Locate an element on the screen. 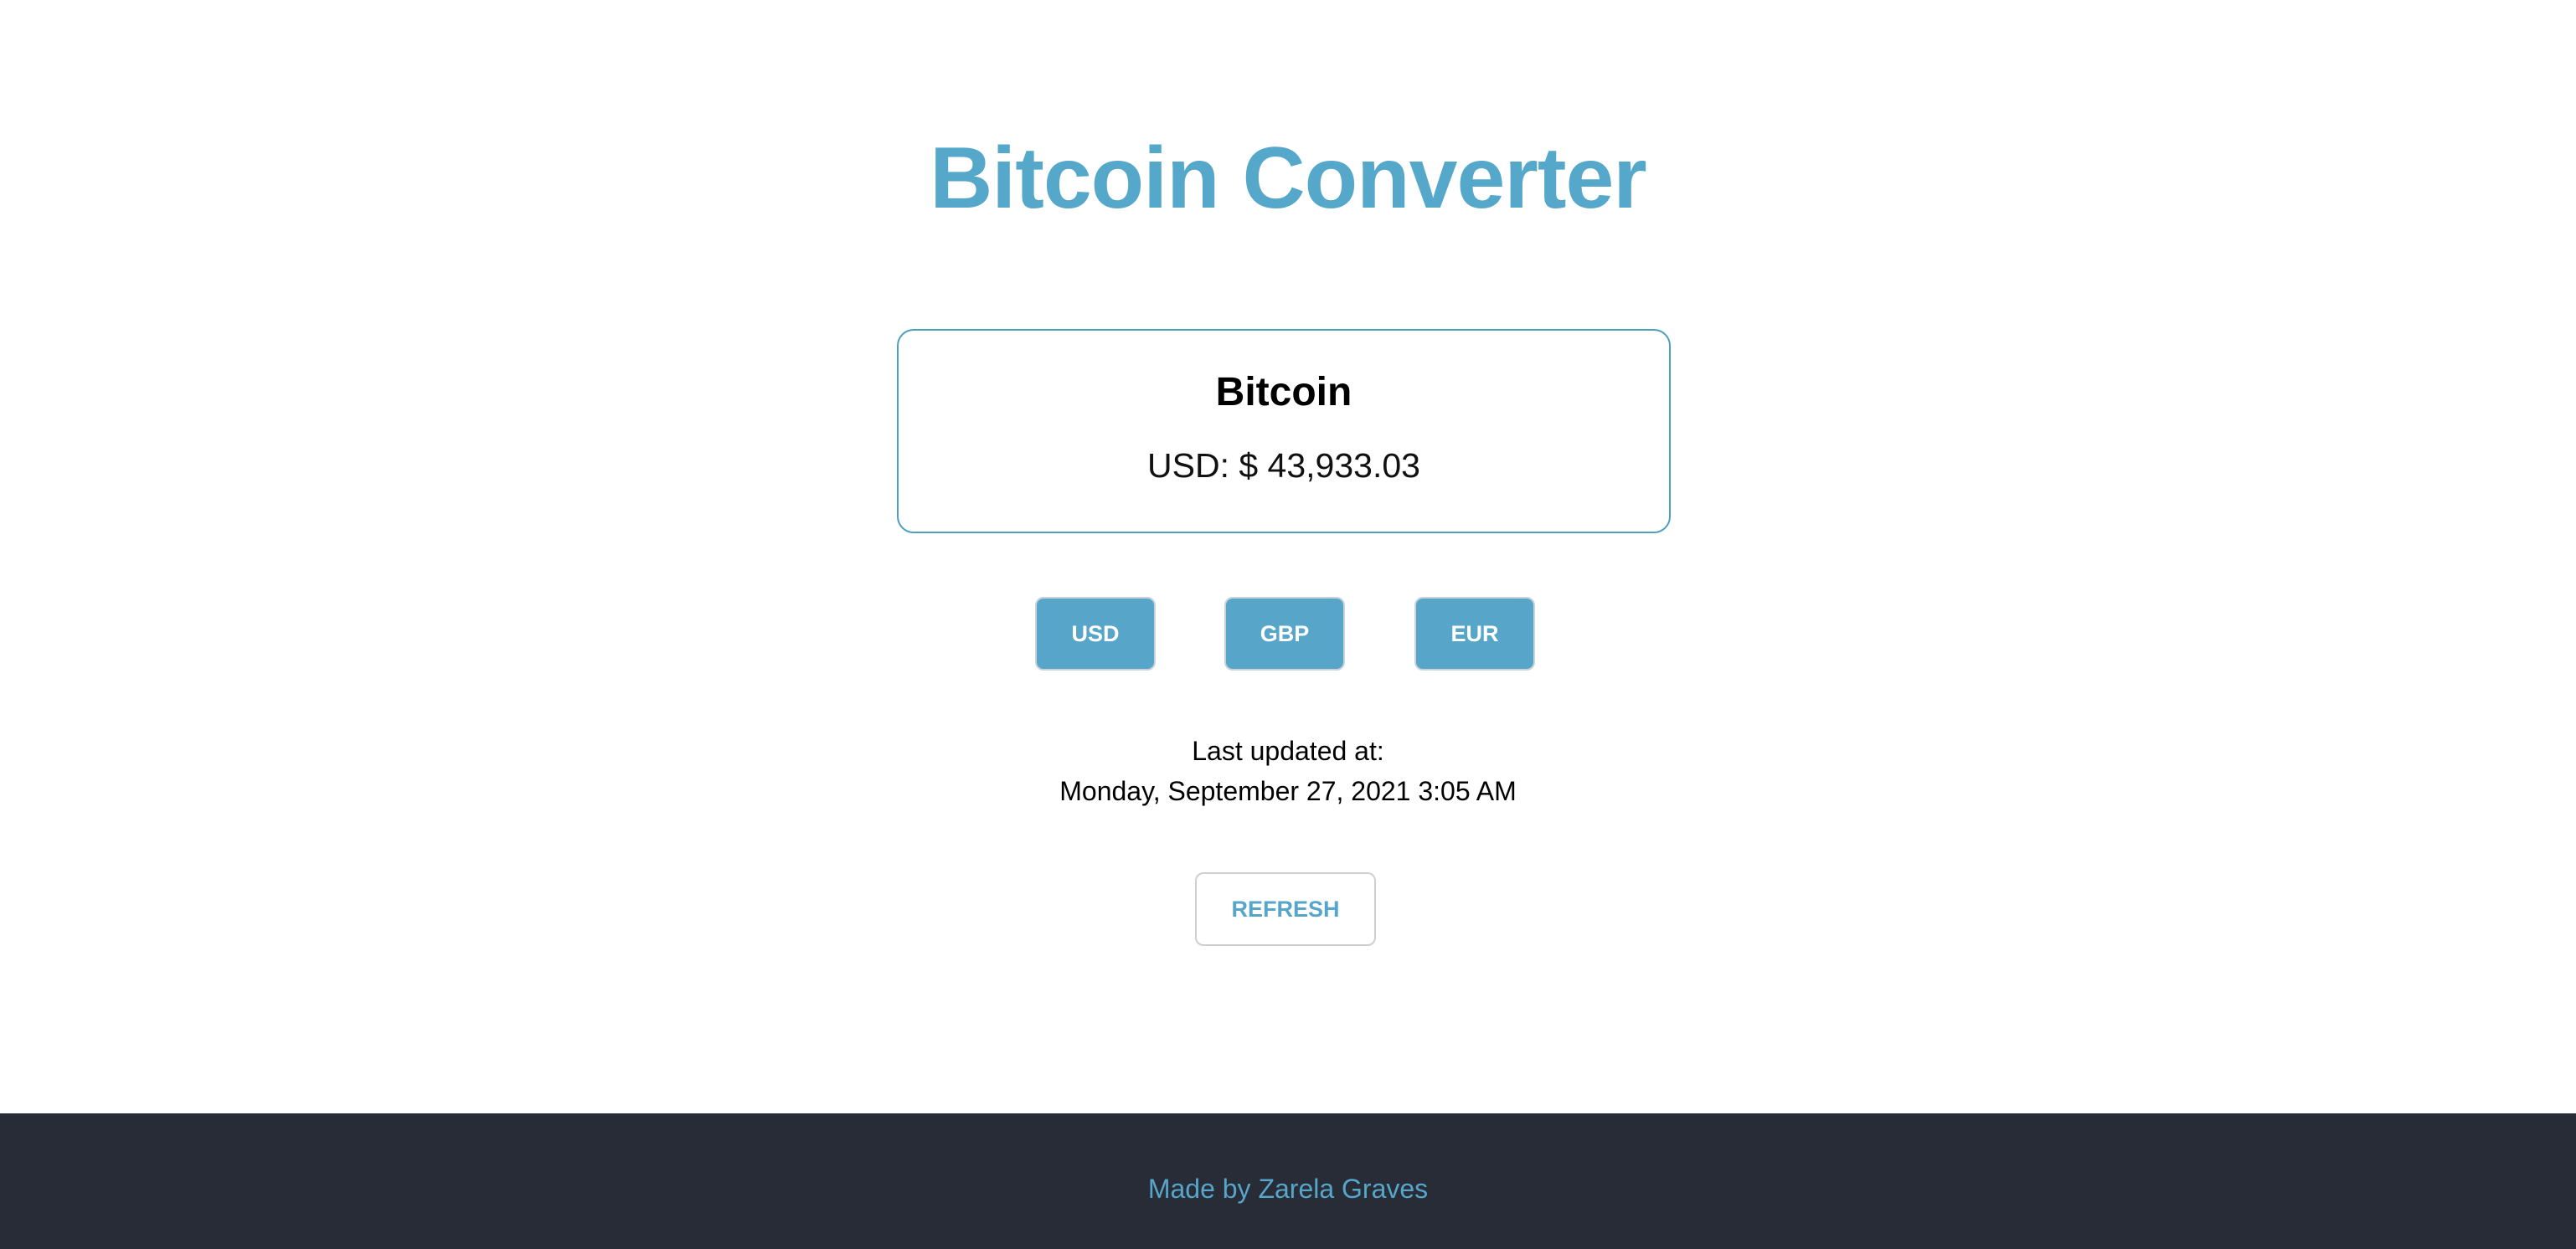 Image resolution: width=2576 pixels, height=1249 pixels. footer: Made by Zarela Graves is located at coordinates (1288, 1181).